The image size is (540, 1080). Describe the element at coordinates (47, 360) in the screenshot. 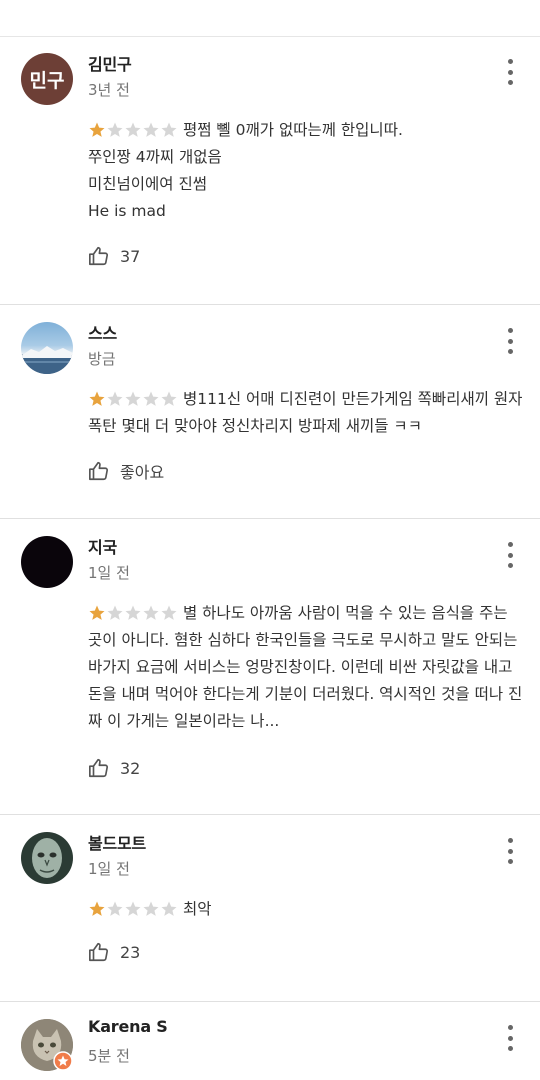

I see `snowy-mountain-image` at that location.